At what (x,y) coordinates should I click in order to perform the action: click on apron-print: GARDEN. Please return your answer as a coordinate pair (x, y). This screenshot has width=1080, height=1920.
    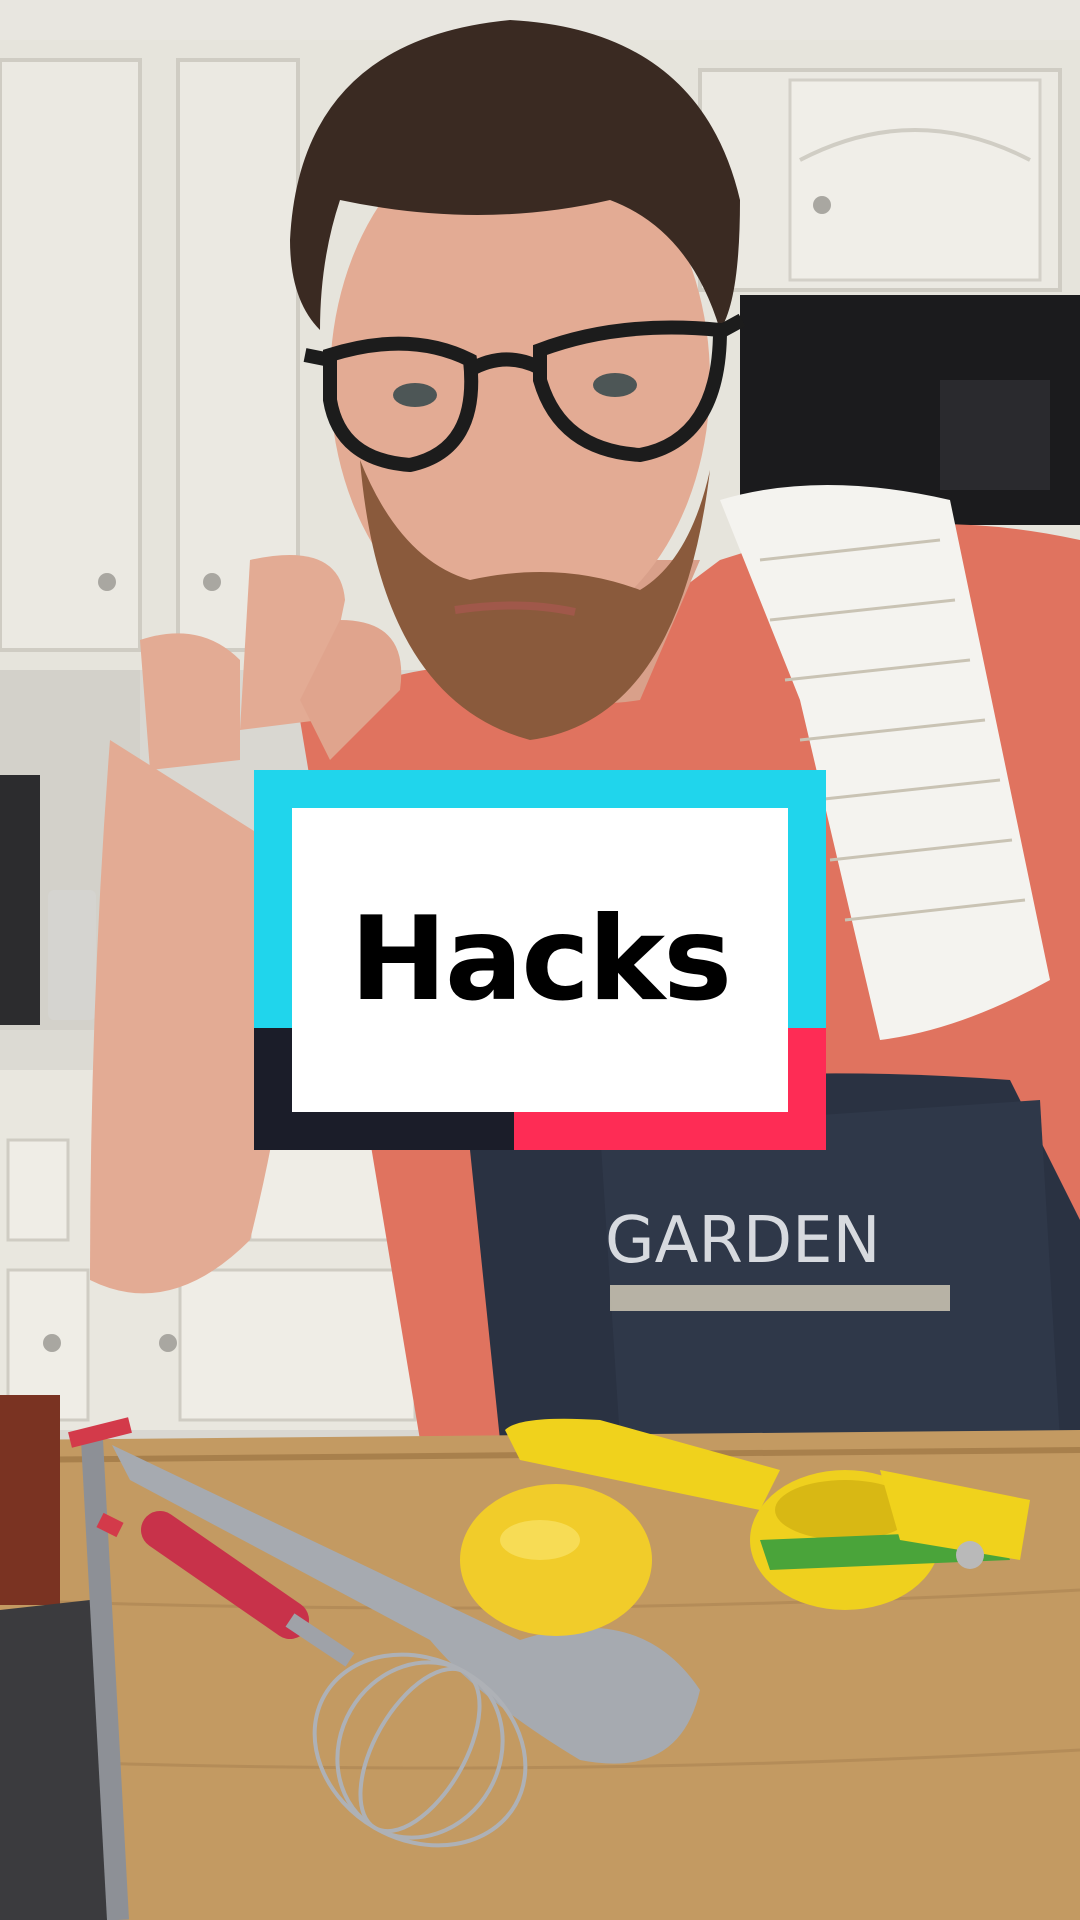
    Looking at the image, I should click on (742, 1241).